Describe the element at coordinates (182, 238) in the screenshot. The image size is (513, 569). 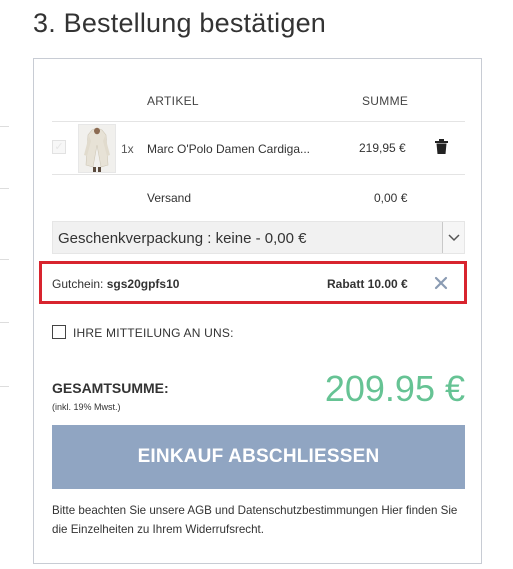
I see `gift-wrap-selected-value: Geschenkverpackung : keine - 0,00 €` at that location.